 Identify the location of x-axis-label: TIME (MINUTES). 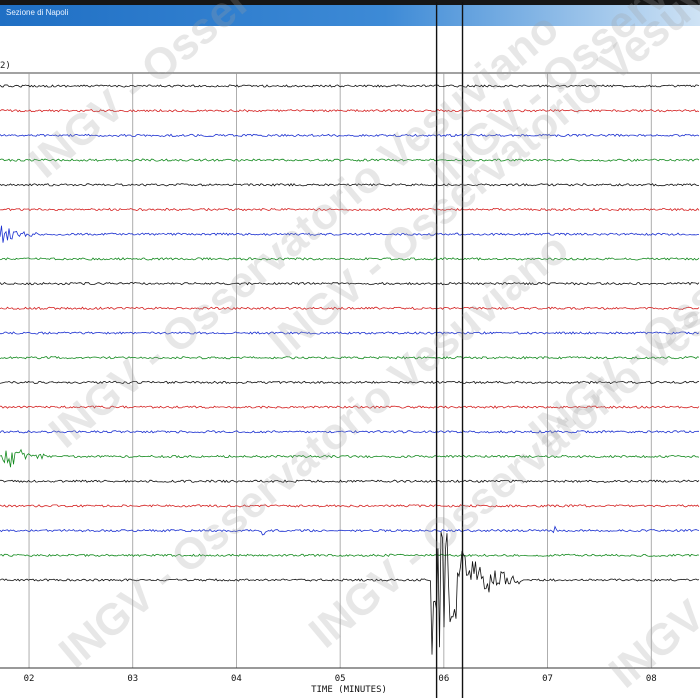
(349, 690).